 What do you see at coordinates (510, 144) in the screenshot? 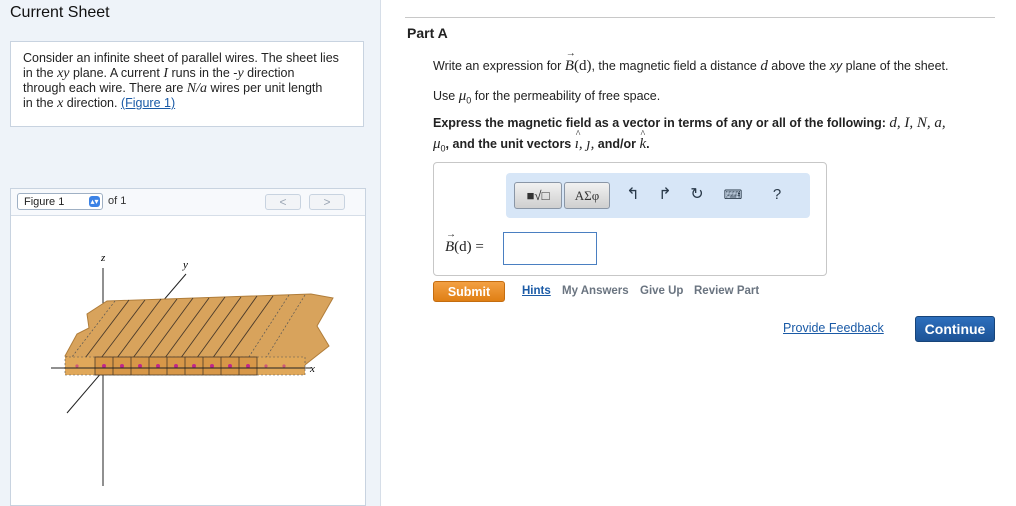
I see `text: , and the unit vectors` at bounding box center [510, 144].